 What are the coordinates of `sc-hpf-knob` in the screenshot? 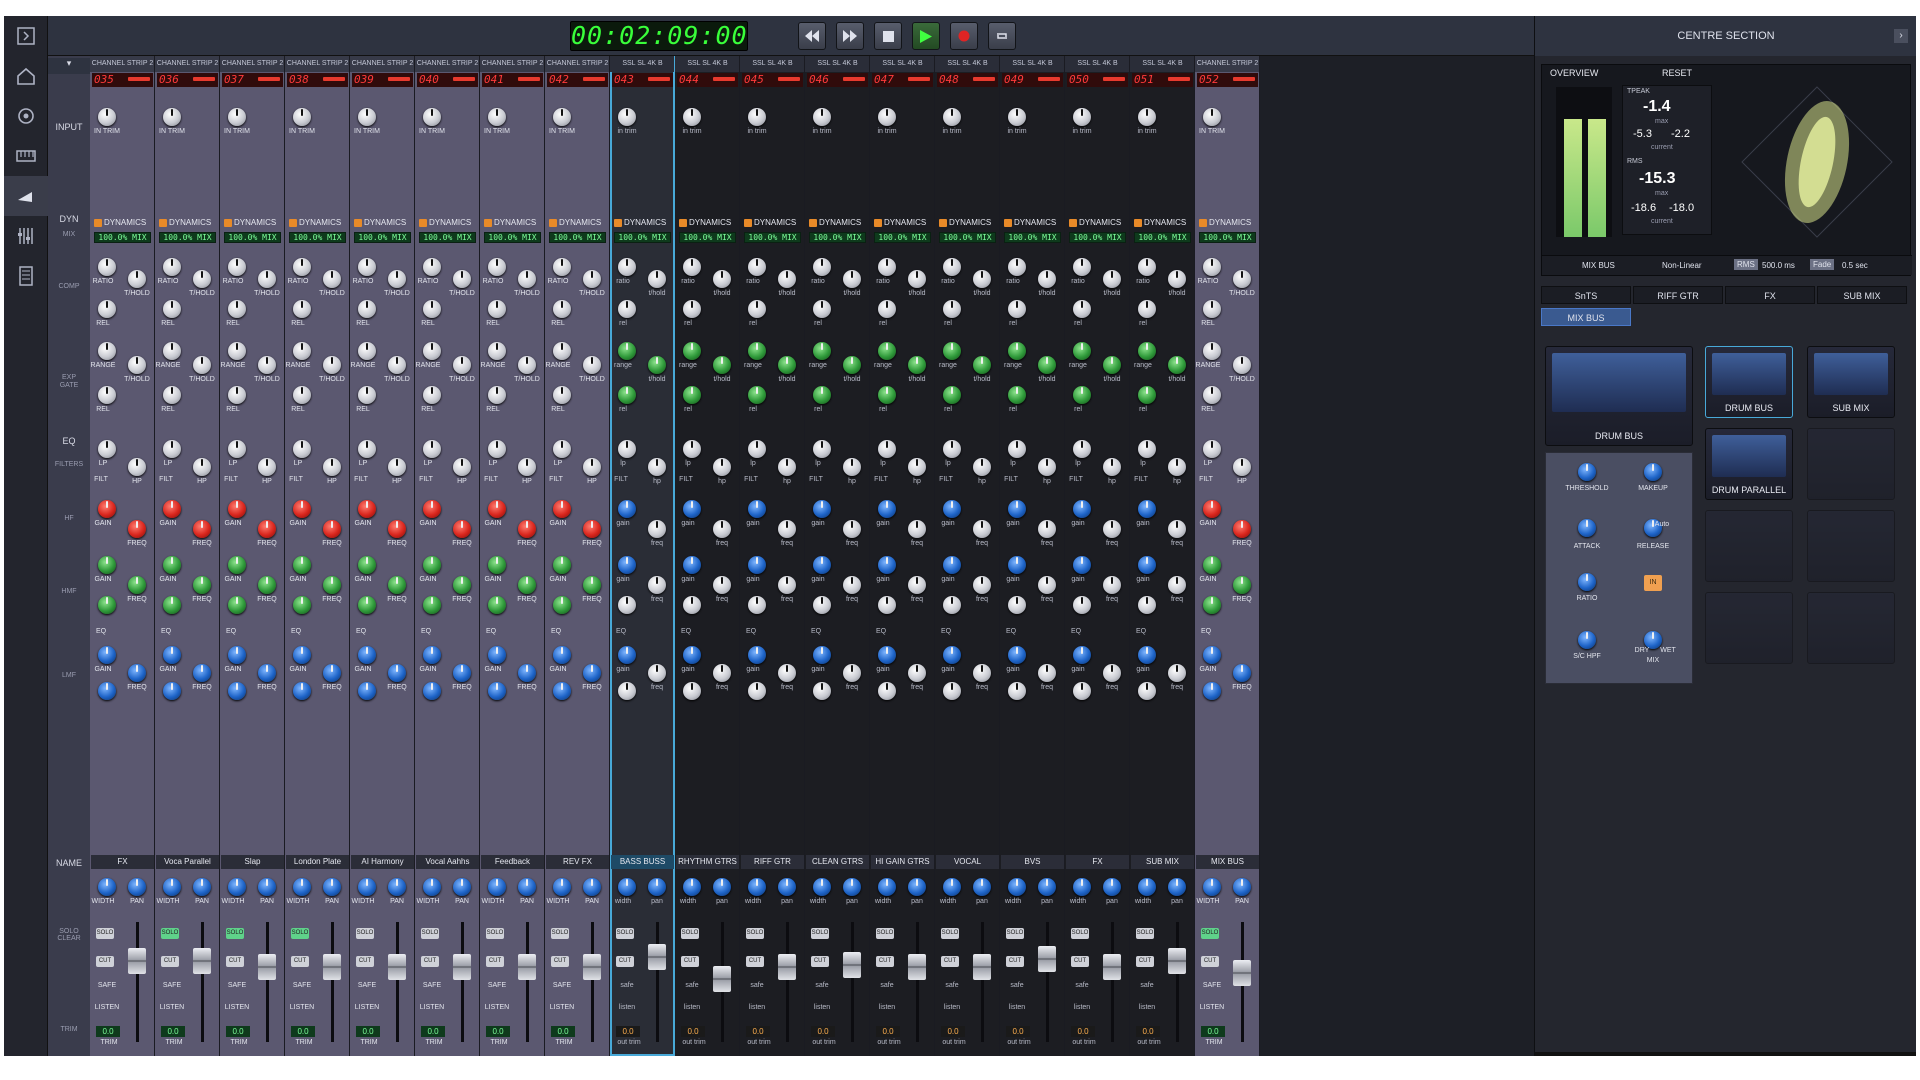 It's located at (1587, 640).